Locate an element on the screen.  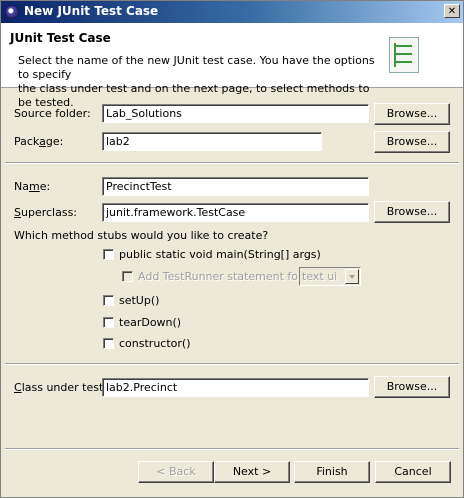
superclass-field: junit.framework.TestCase is located at coordinates (235, 212).